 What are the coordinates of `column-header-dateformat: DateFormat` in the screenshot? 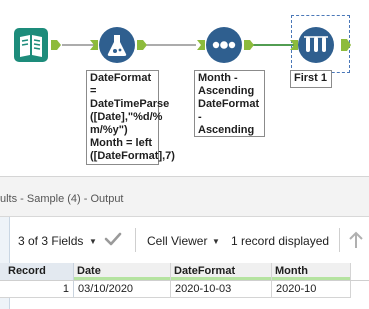 It's located at (221, 271).